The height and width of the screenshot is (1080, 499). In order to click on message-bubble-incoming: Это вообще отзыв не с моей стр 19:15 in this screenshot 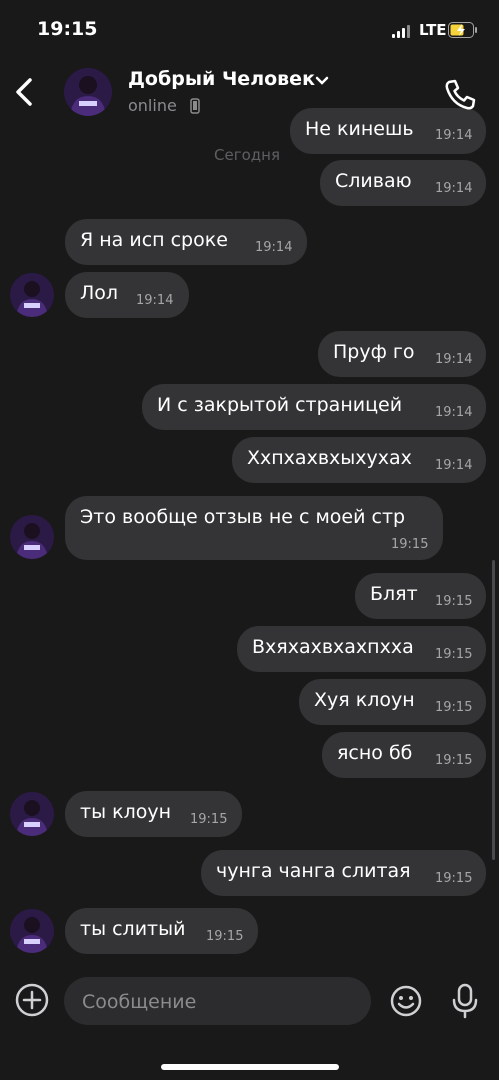, I will do `click(254, 528)`.